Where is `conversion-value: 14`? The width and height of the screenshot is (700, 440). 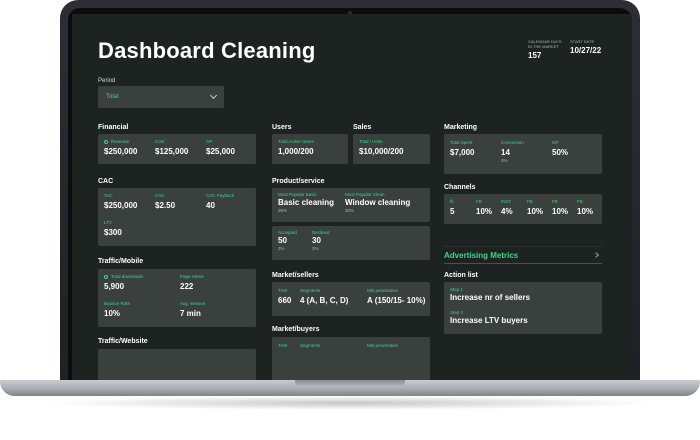
conversion-value: 14 is located at coordinates (505, 152).